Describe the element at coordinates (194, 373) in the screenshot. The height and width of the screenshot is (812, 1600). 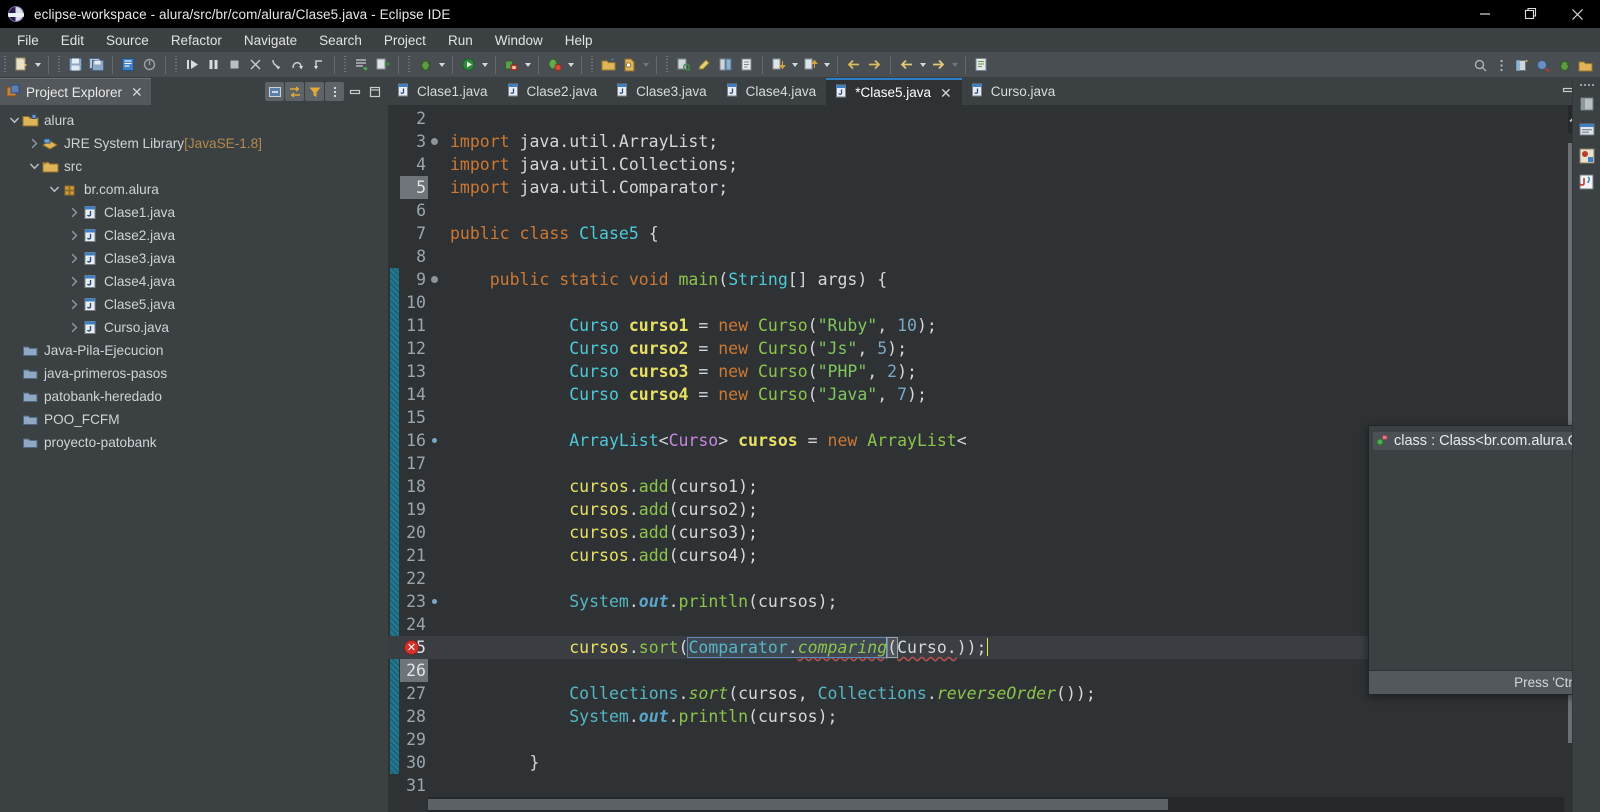
I see `tree-item-java-primeros-pasos: java-primeros-pasos` at that location.